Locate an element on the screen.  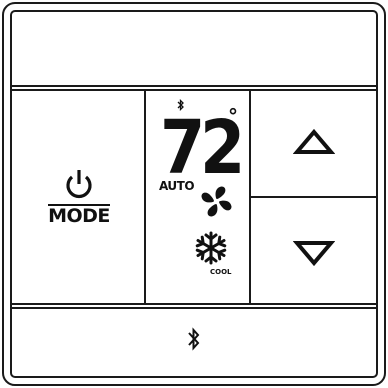
degree-symbol: ° is located at coordinates (233, 116).